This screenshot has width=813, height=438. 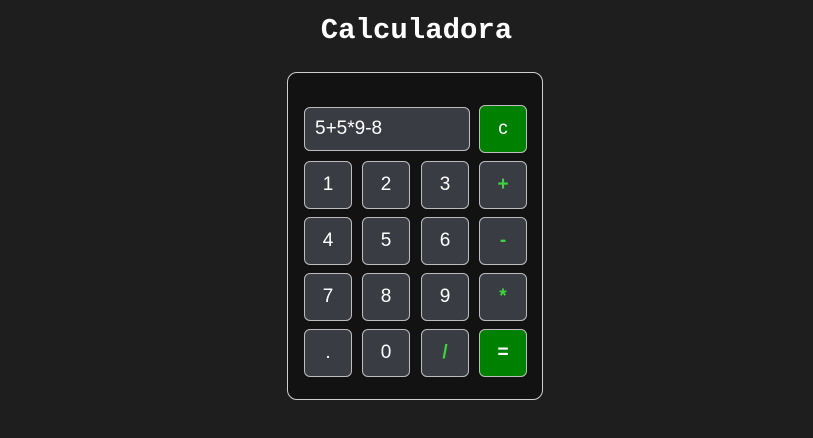 What do you see at coordinates (328, 185) in the screenshot?
I see `digit-1-button: 1` at bounding box center [328, 185].